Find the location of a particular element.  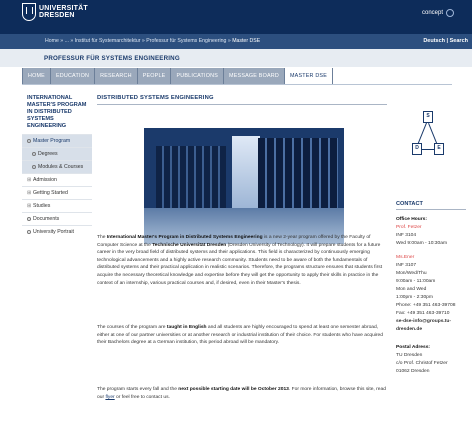

person1-link: Prof. Fetzer is located at coordinates (431, 228).